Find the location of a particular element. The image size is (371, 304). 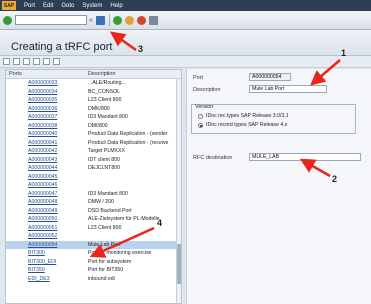

sap-logo: SAP is located at coordinates (9, 5).